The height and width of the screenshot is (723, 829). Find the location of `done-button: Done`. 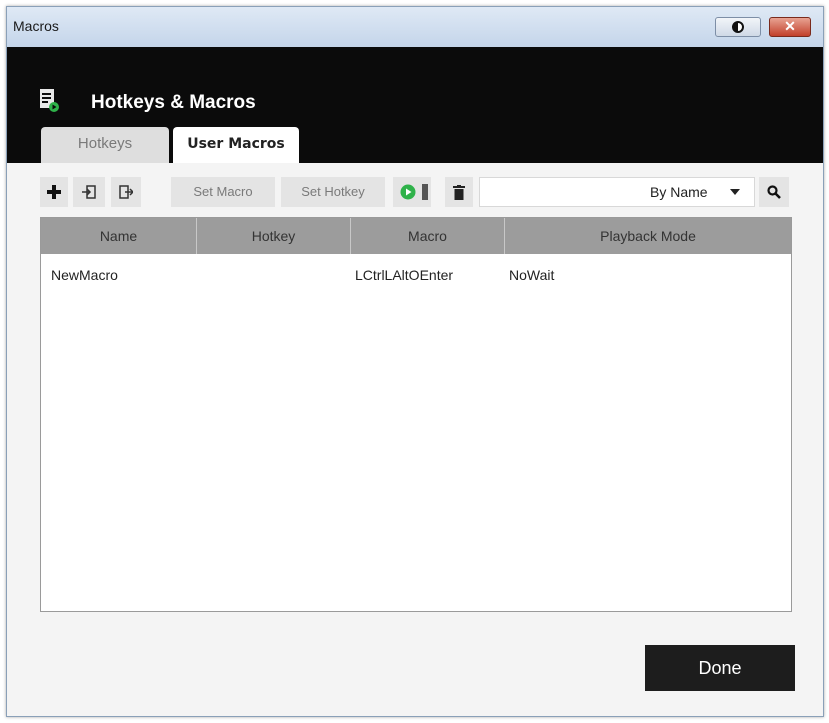

done-button: Done is located at coordinates (720, 668).